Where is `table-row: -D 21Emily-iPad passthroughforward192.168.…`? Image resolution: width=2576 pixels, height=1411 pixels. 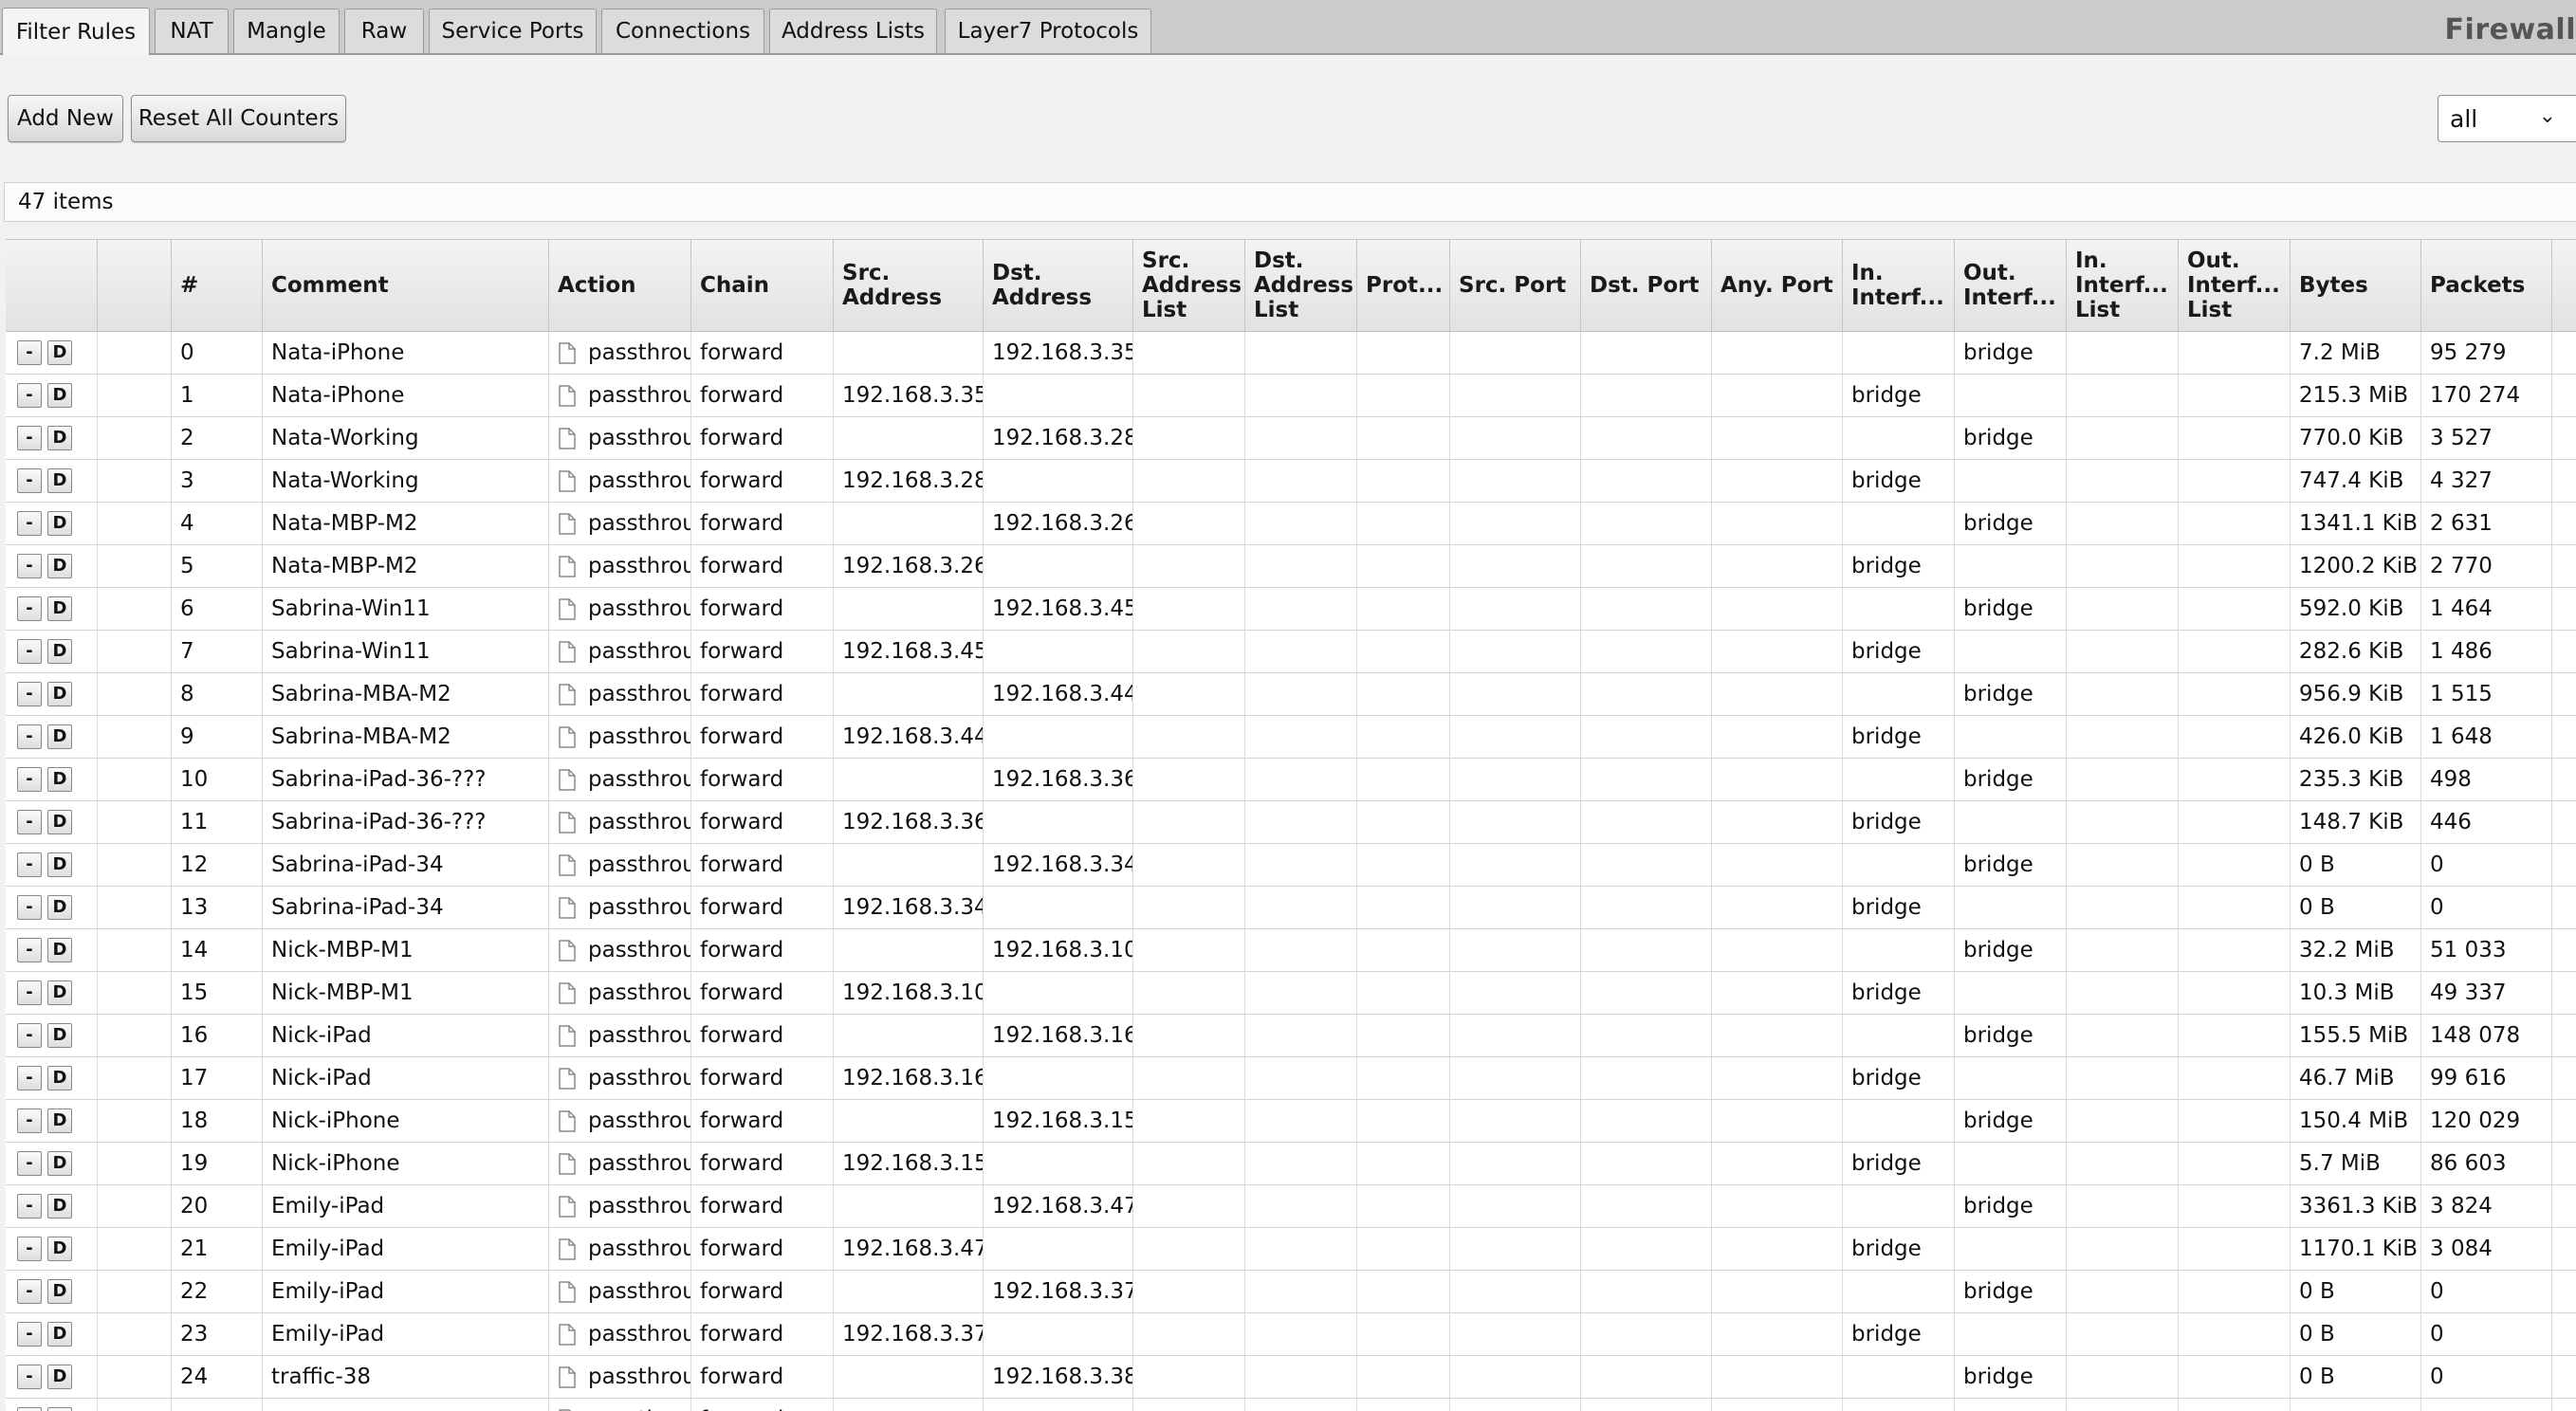 table-row: -D 21Emily-iPad passthroughforward192.168.… is located at coordinates (1291, 1249).